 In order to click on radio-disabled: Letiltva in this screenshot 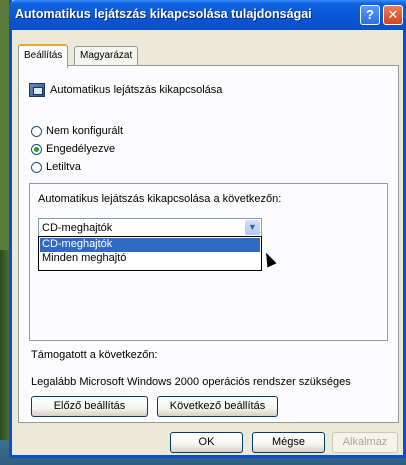, I will do `click(56, 167)`.